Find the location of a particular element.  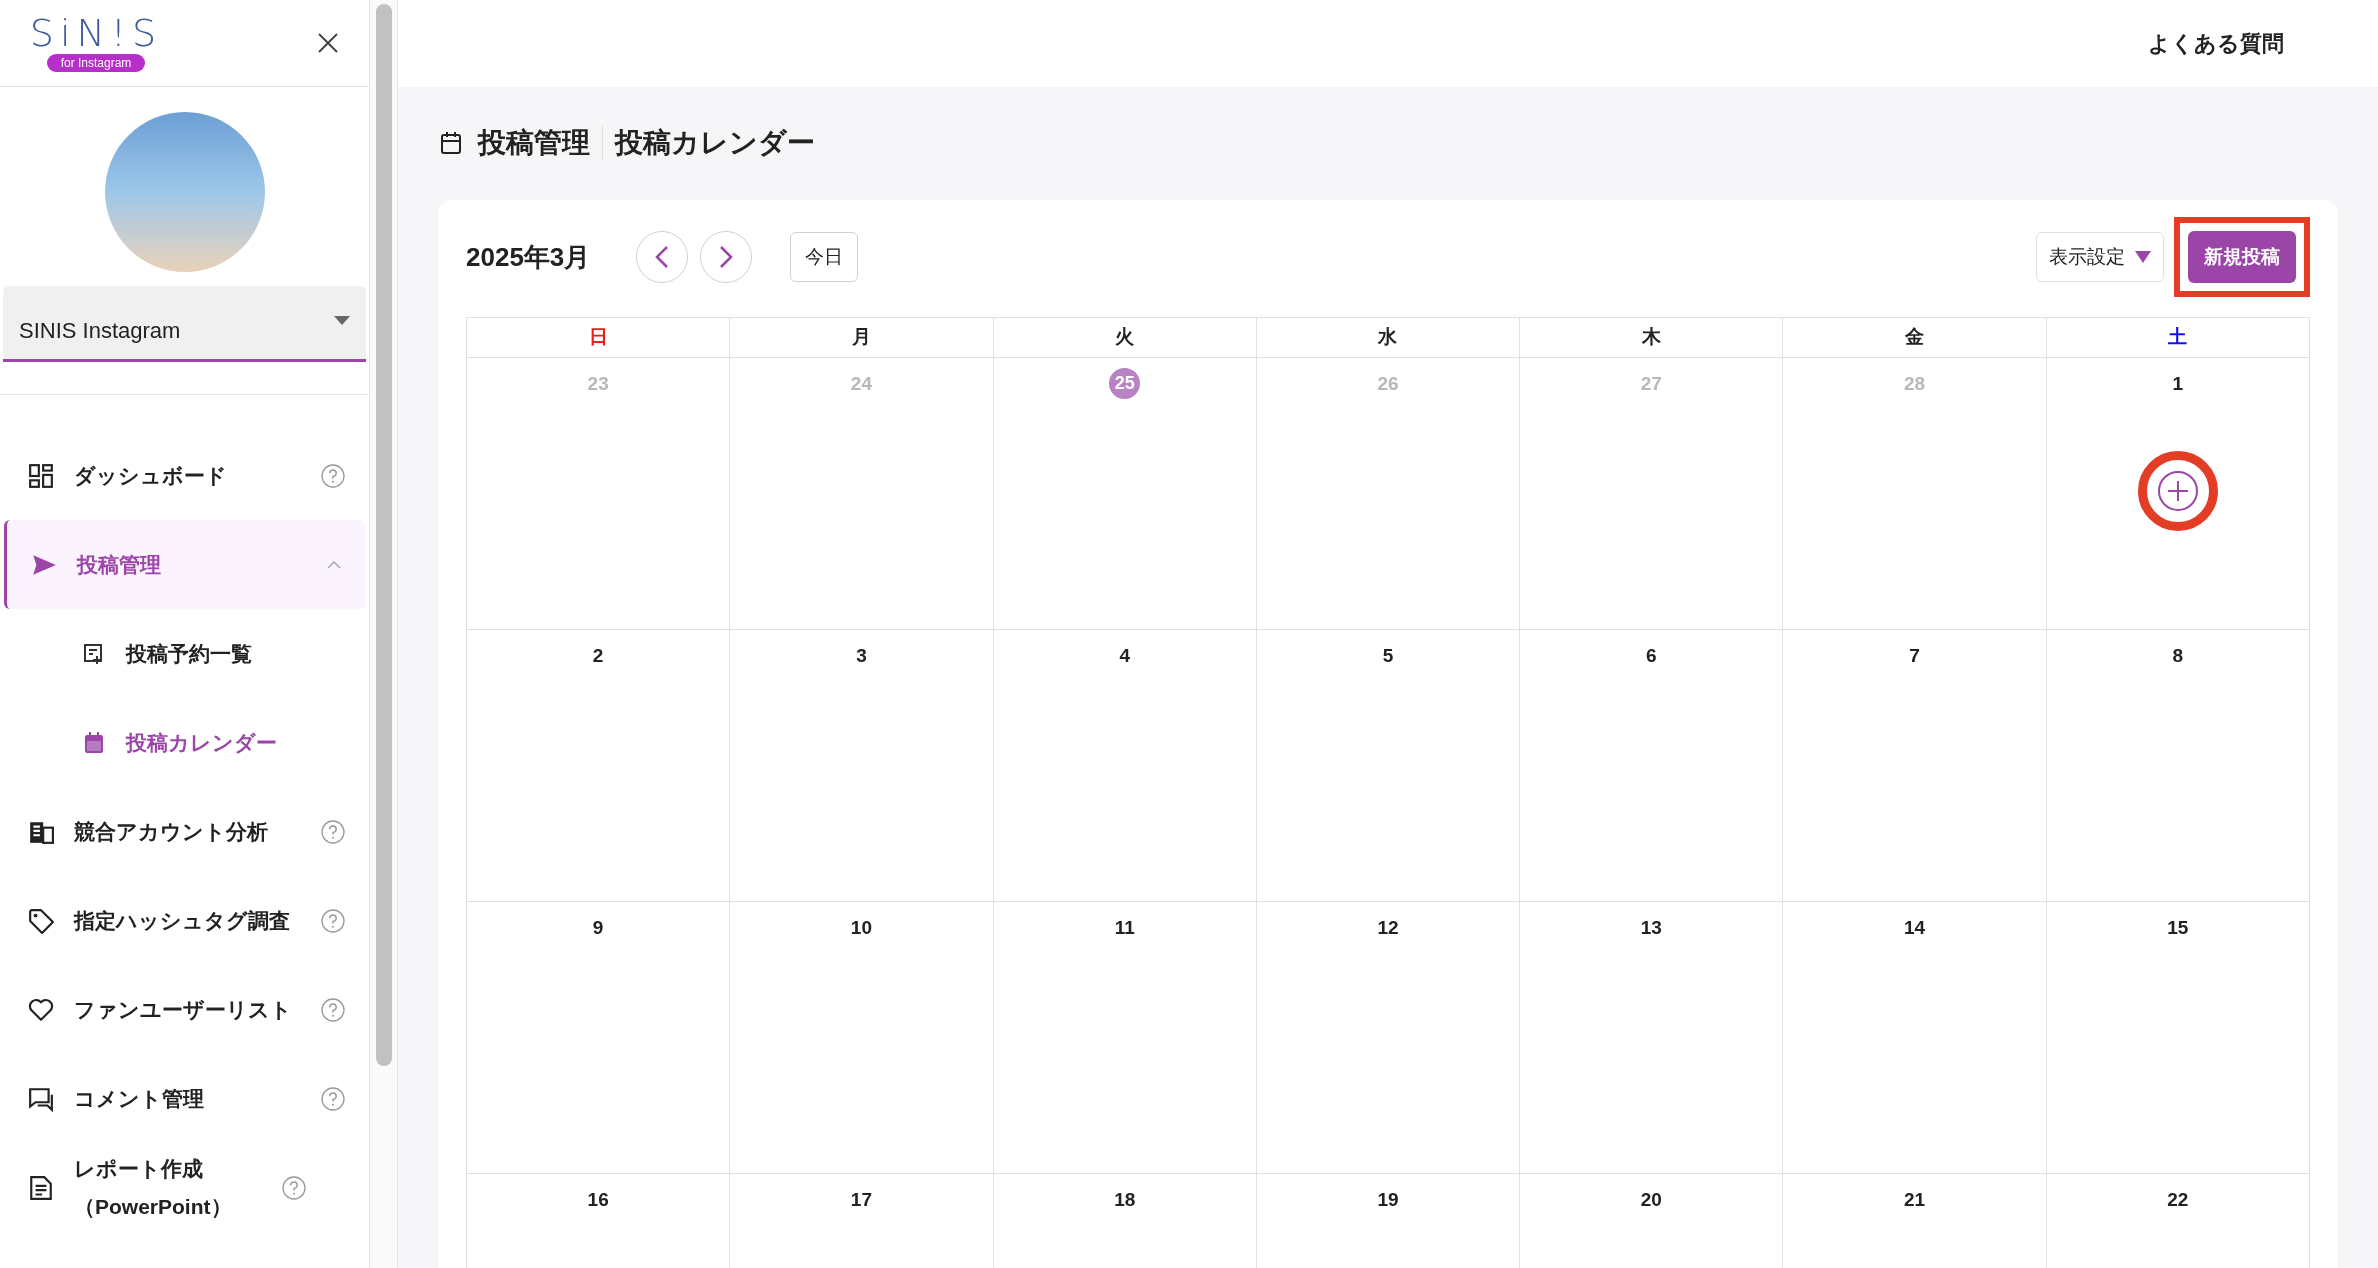

calendar-day-cell: 17 is located at coordinates (862, 1221).